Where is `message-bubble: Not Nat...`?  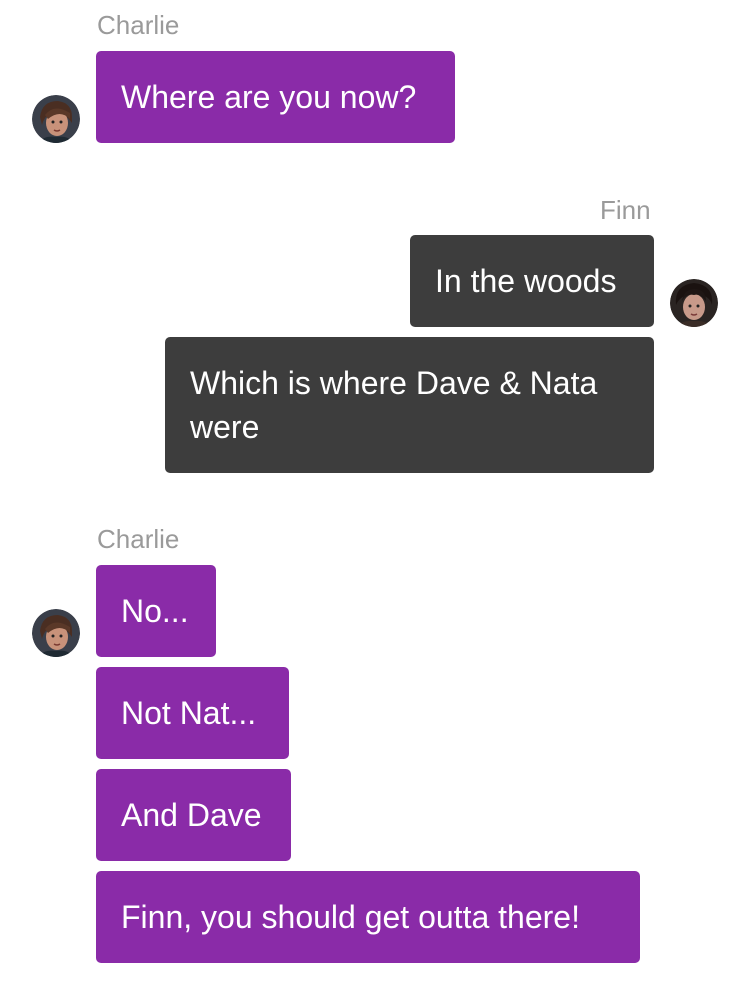 message-bubble: Not Nat... is located at coordinates (192, 713).